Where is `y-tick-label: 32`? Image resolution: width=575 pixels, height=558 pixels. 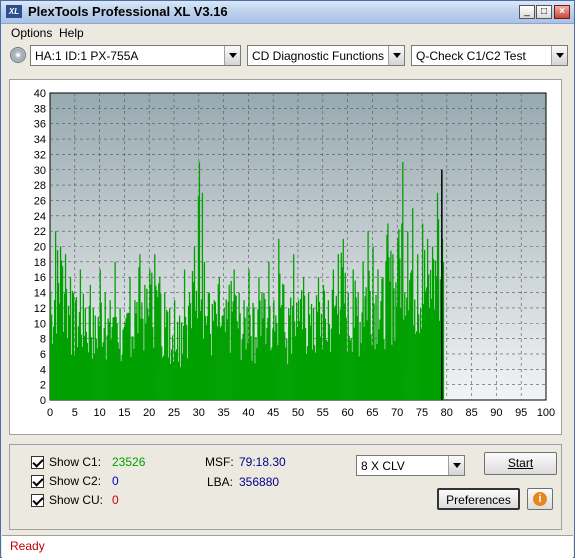
y-tick-label: 32 is located at coordinates (40, 155).